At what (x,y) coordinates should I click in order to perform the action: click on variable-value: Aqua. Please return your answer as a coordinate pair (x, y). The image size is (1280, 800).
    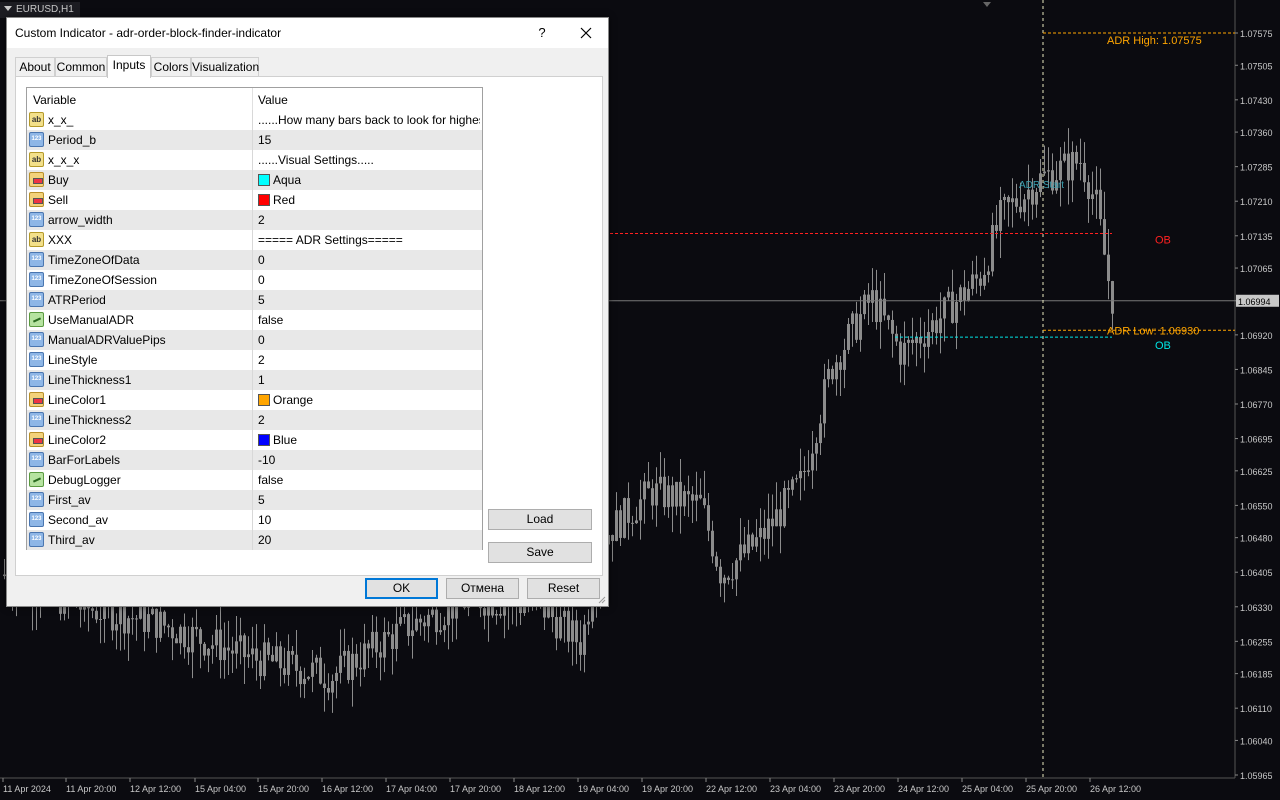
    Looking at the image, I should click on (369, 180).